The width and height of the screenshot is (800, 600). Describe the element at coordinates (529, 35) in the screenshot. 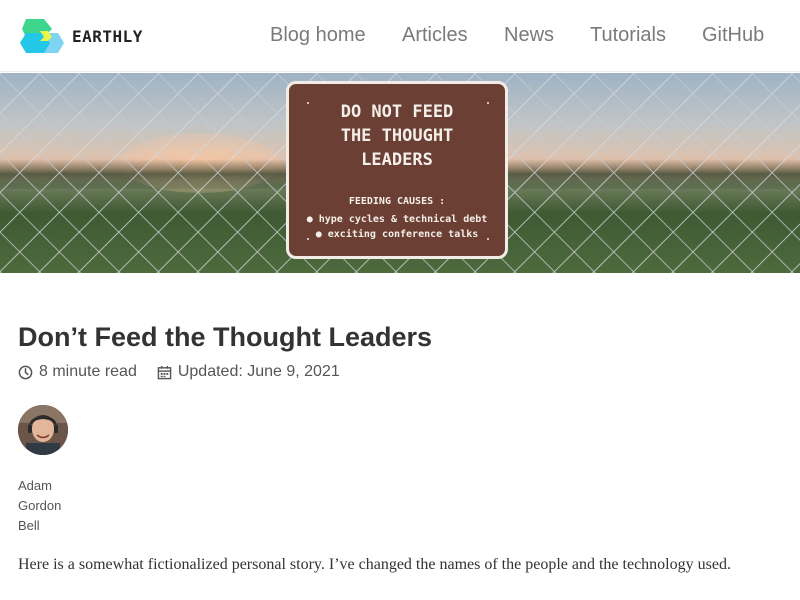

I see `nav-news: News` at that location.